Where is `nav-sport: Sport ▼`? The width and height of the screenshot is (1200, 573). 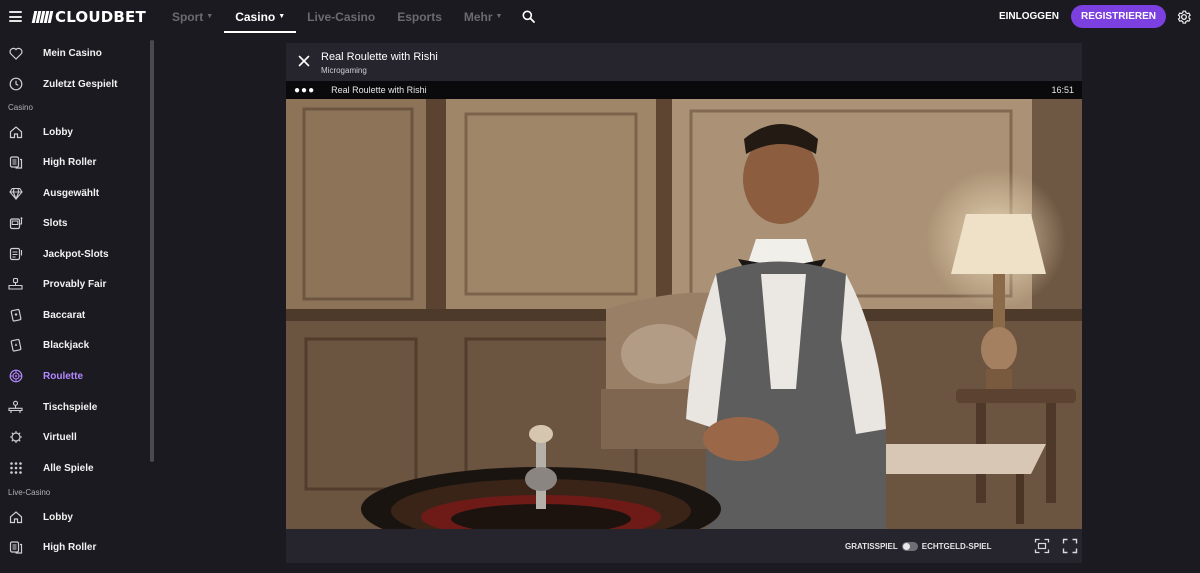
nav-sport: Sport ▼ is located at coordinates (192, 16).